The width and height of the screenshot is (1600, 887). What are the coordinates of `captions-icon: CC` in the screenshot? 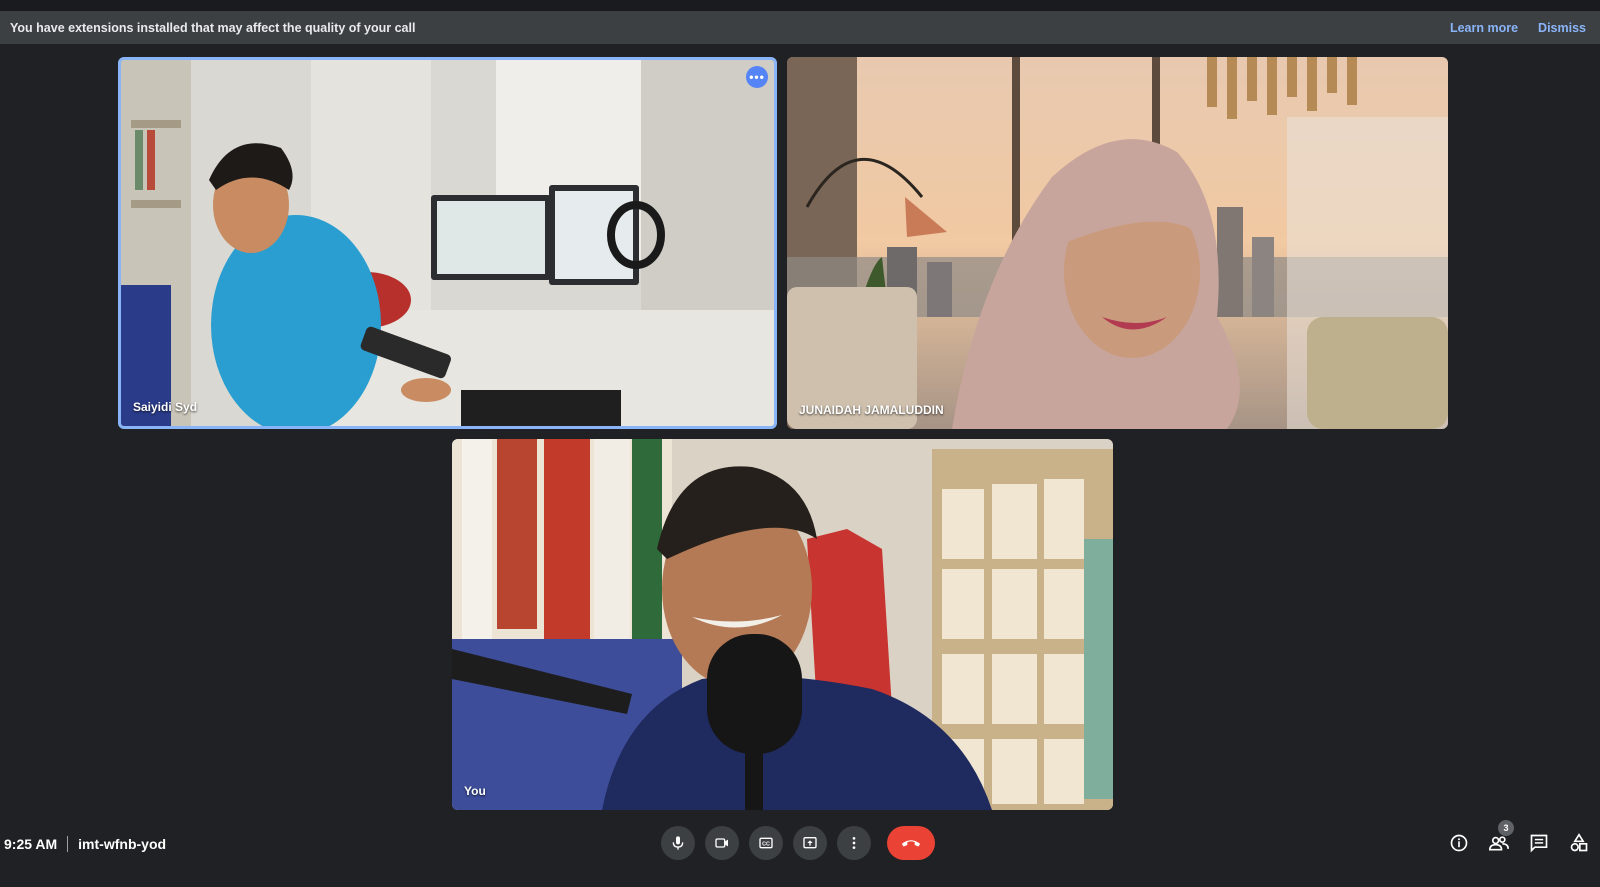 It's located at (766, 843).